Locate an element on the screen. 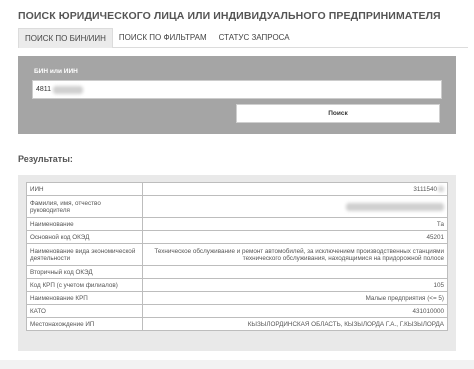 This screenshot has height=369, width=474. row-value: 45201 is located at coordinates (295, 237).